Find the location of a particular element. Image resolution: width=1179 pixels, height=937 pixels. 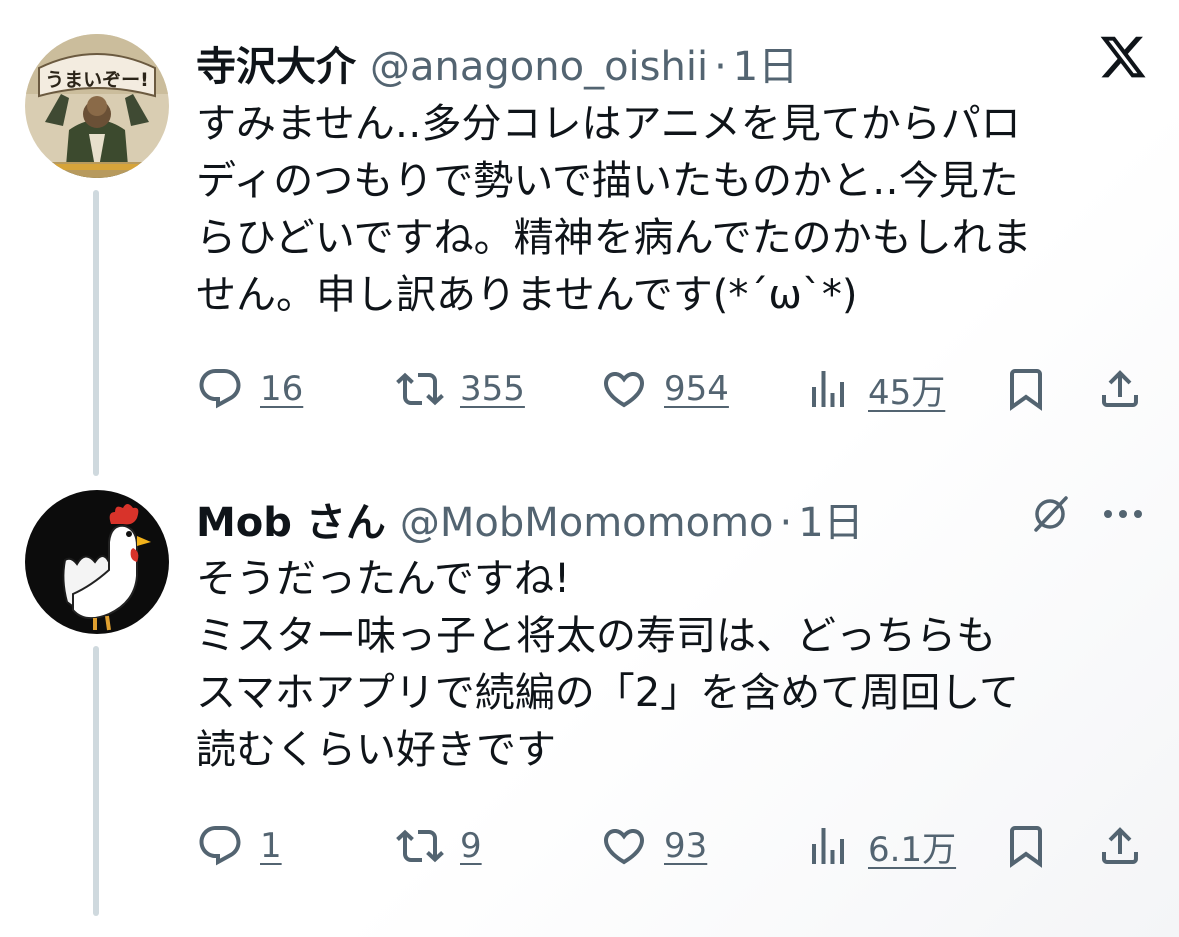

like-count: 93 is located at coordinates (685, 846).